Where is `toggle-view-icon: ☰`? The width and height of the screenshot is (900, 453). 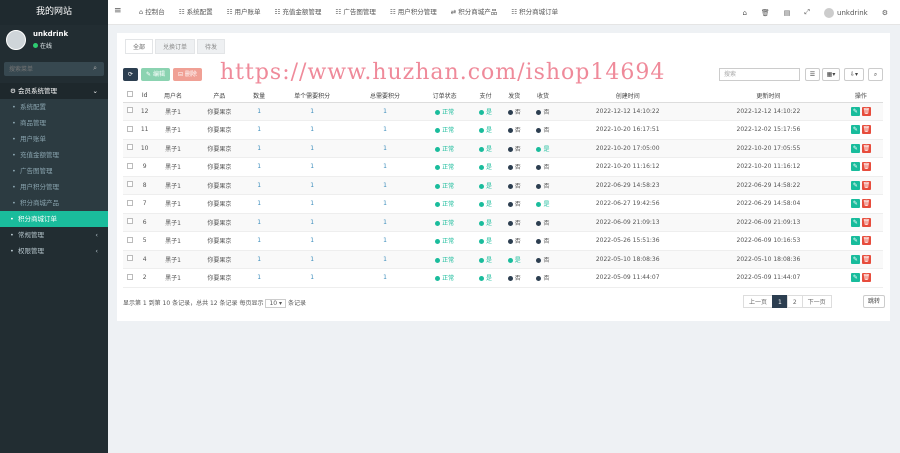
toggle-view-icon: ☰ is located at coordinates (812, 74).